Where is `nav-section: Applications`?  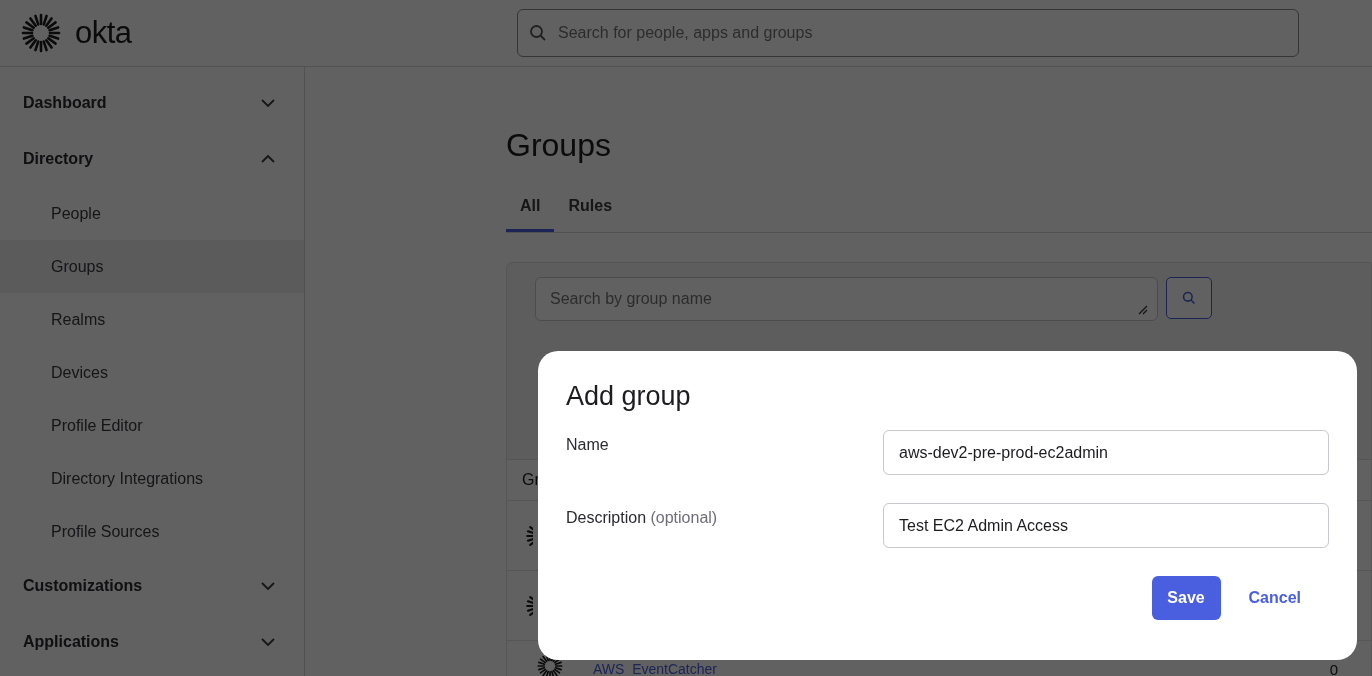
nav-section: Applications is located at coordinates (152, 642).